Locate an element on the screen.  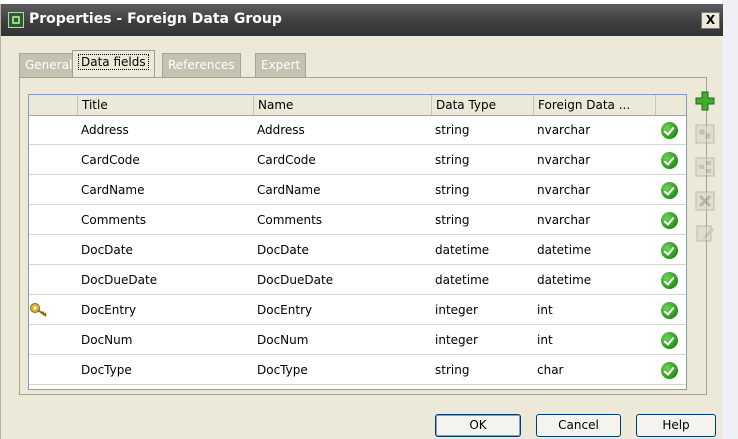
table-row: Comments Comments string nvarchar is located at coordinates (357, 220).